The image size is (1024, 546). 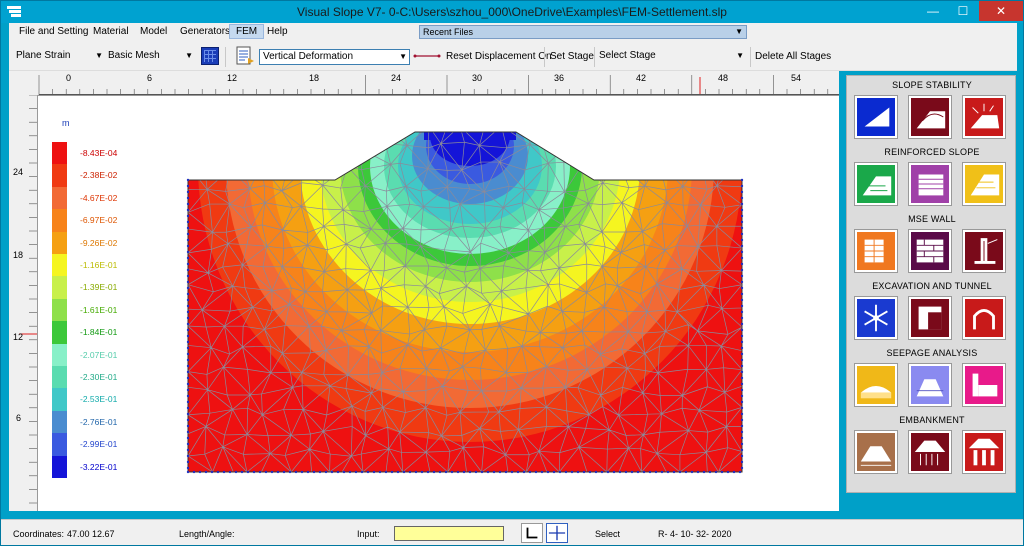 I want to click on menu-file-and-setting: File and Setting, so click(x=54, y=31).